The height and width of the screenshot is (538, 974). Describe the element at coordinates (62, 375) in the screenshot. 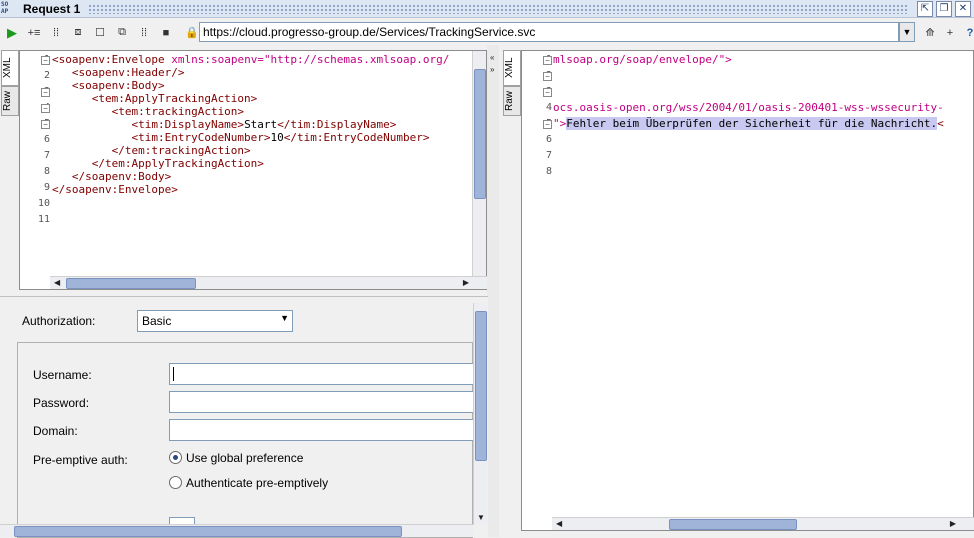

I see `username-label: Username:` at that location.